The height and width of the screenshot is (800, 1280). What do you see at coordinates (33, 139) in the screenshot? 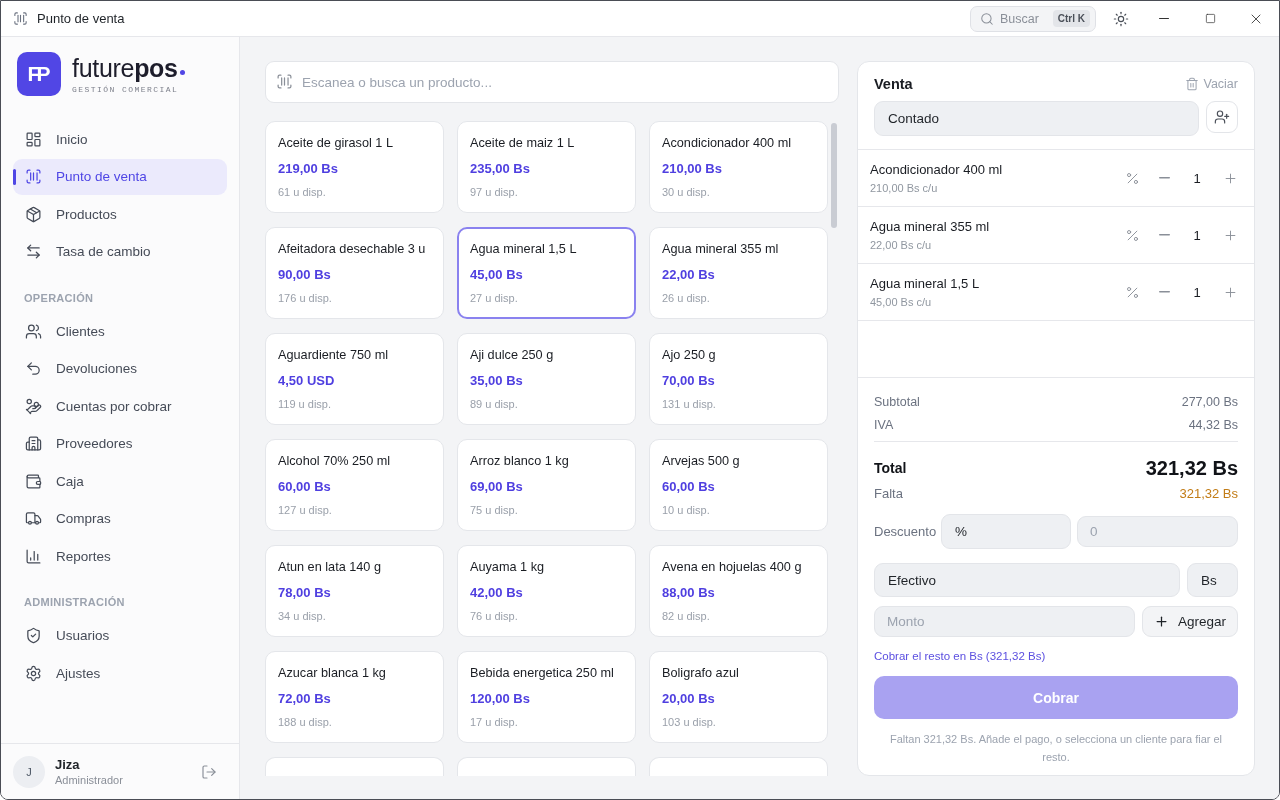
I see `grid-icon` at bounding box center [33, 139].